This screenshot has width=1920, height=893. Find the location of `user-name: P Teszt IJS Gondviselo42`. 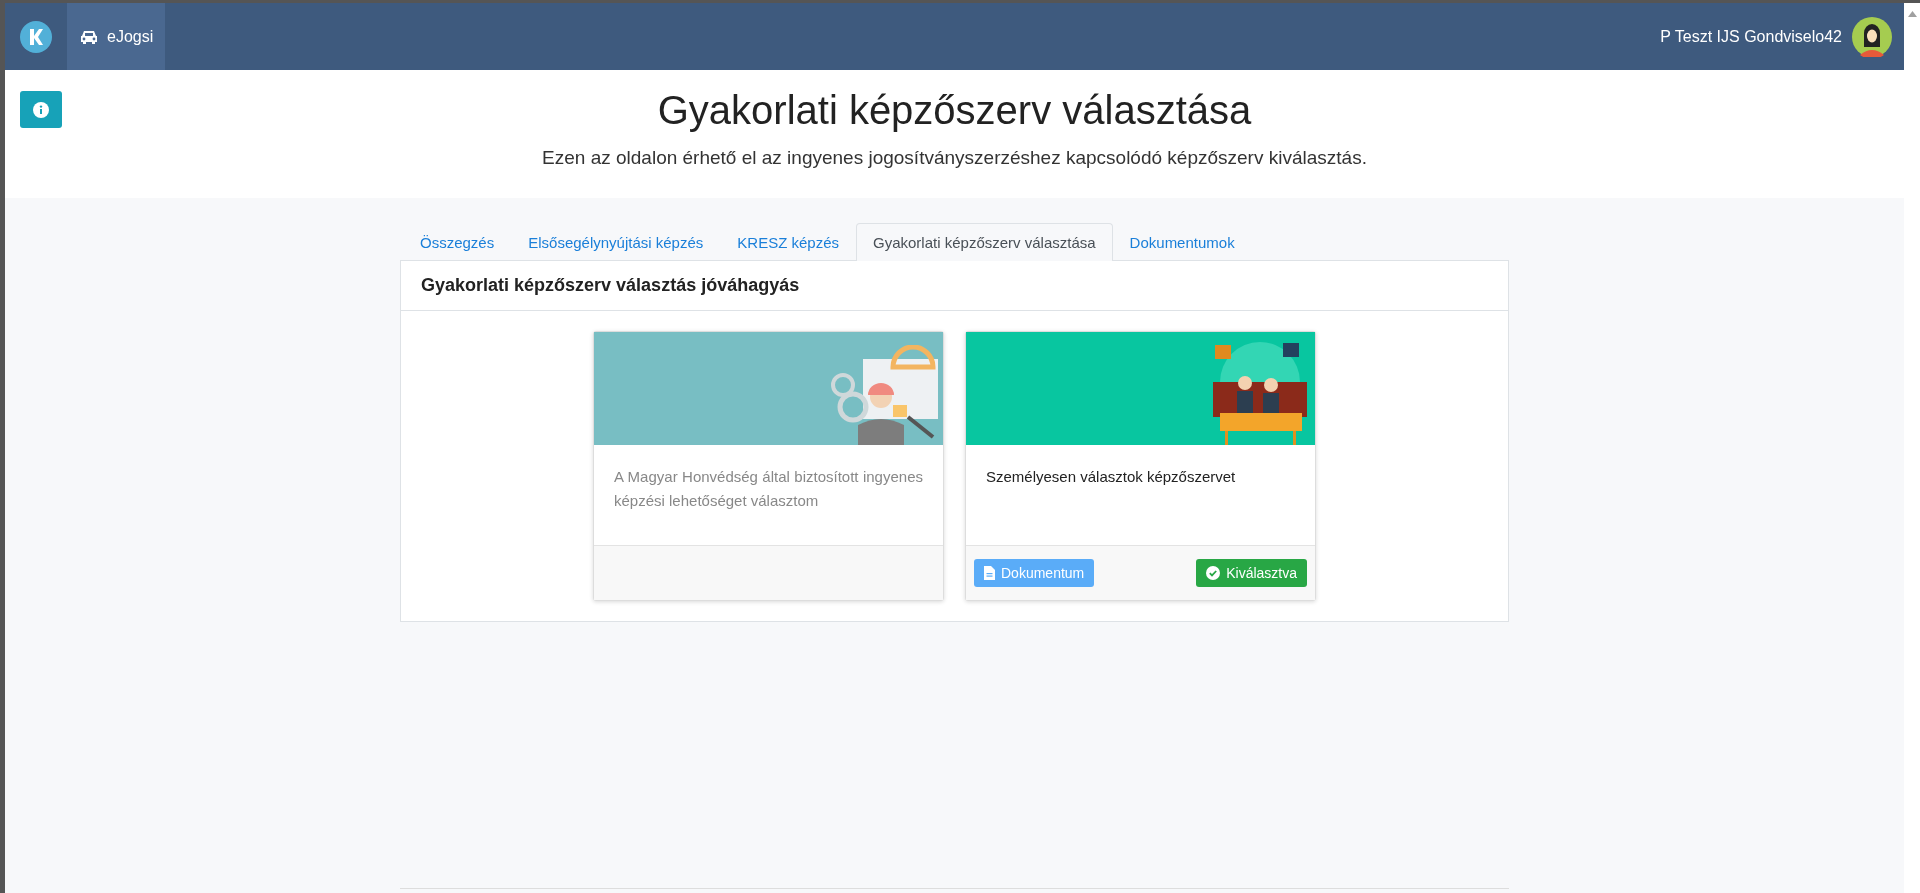

user-name: P Teszt IJS Gondviselo42 is located at coordinates (1751, 36).